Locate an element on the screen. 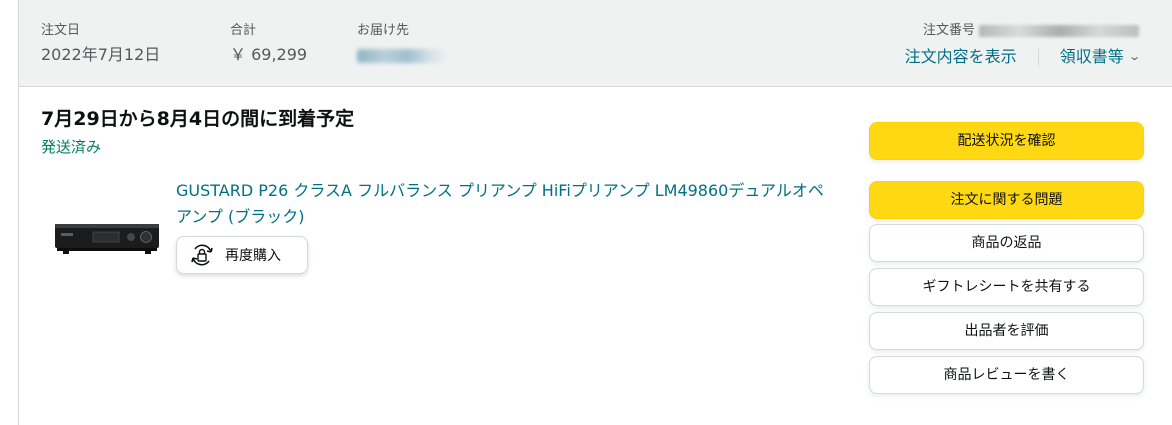  share-gift-receipt-button: ギフトレシートを共有する is located at coordinates (1006, 287).